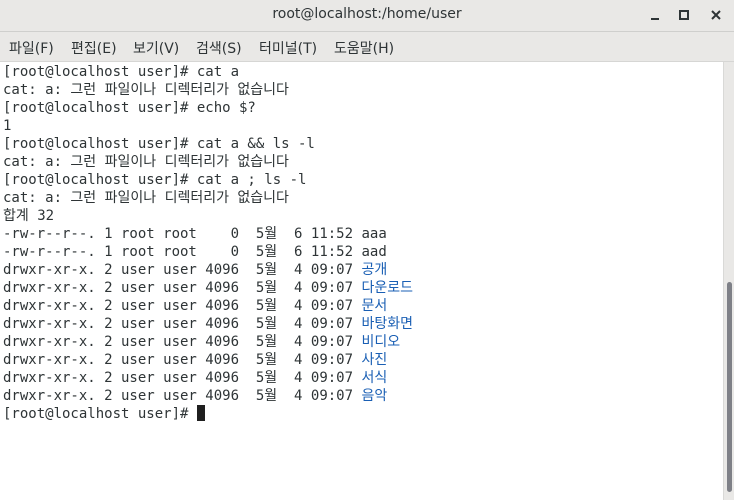 This screenshot has width=734, height=500. What do you see at coordinates (31, 48) in the screenshot?
I see `menu-file: 파일(F)` at bounding box center [31, 48].